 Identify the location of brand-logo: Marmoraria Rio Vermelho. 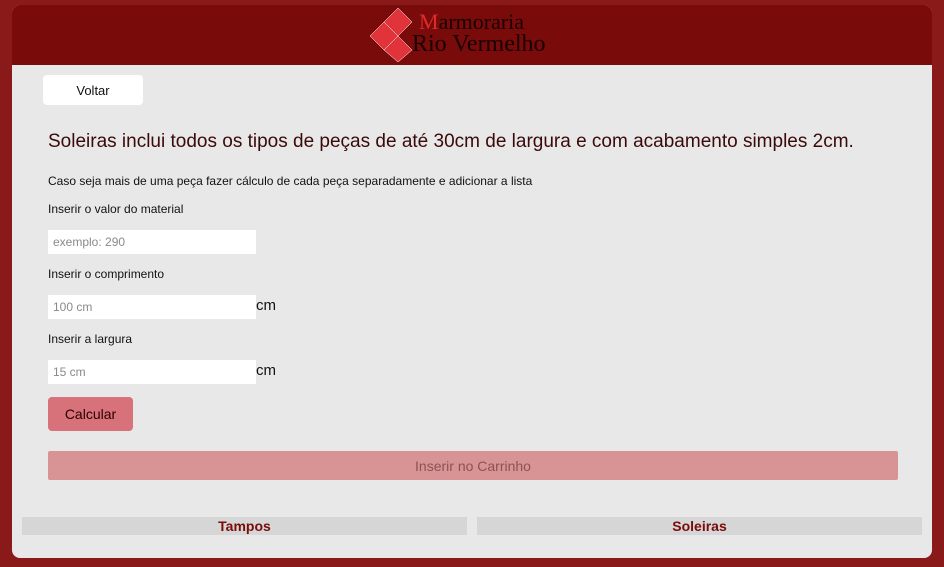
(470, 35).